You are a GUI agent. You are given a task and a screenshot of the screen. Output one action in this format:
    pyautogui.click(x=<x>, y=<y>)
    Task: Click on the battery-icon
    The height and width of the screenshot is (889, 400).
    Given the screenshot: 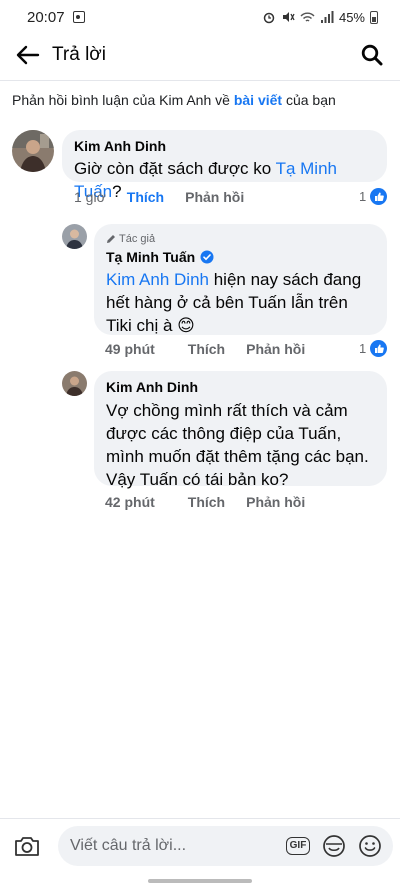 What is the action you would take?
    pyautogui.click(x=374, y=17)
    